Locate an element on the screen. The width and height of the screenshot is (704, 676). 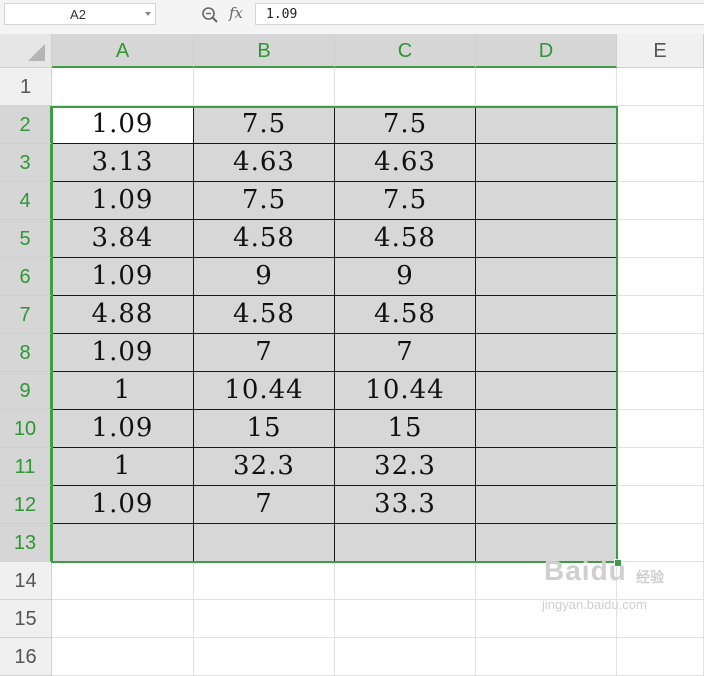
cell-e15 is located at coordinates (660, 619).